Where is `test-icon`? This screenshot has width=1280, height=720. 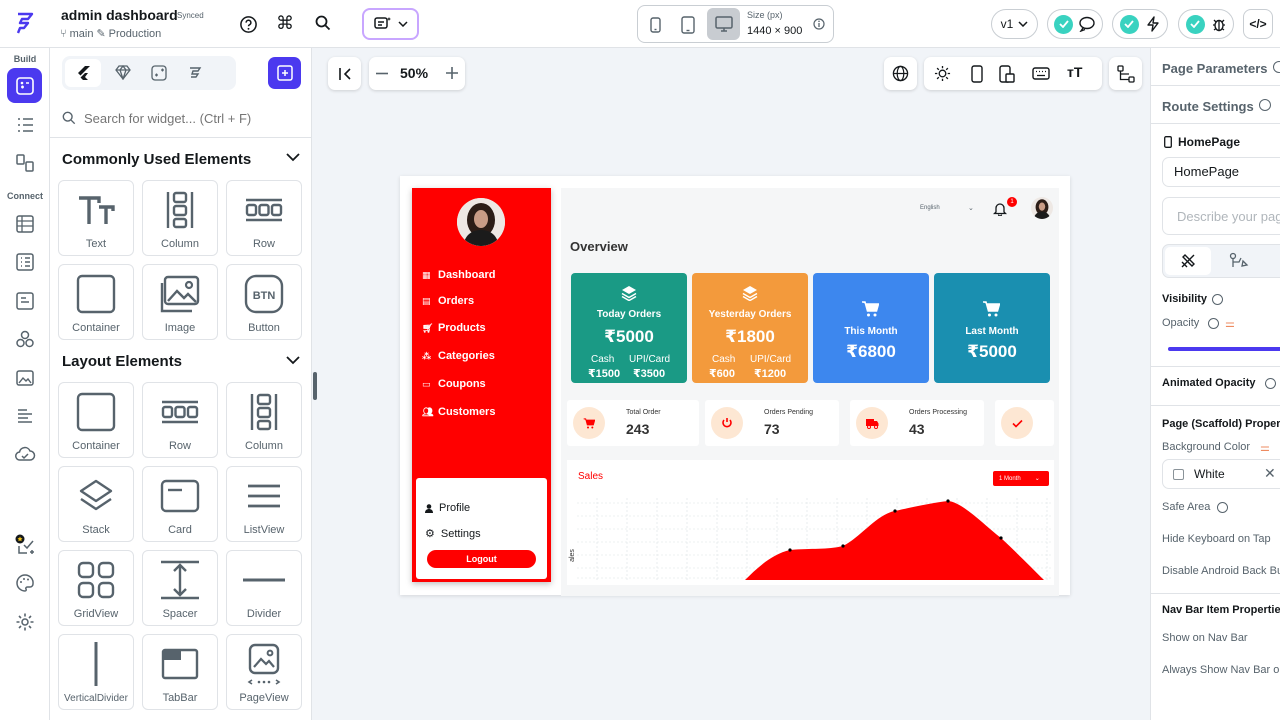 test-icon is located at coordinates (26, 545).